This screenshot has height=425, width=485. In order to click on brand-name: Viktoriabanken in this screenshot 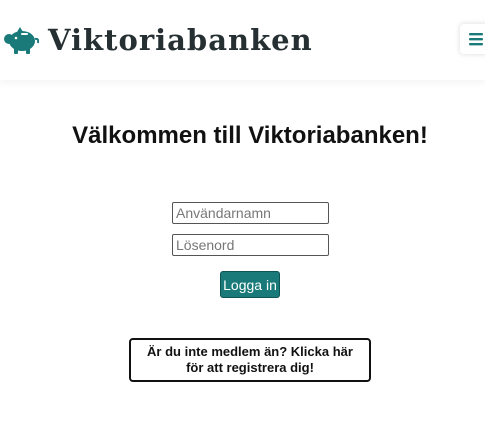, I will do `click(180, 40)`.